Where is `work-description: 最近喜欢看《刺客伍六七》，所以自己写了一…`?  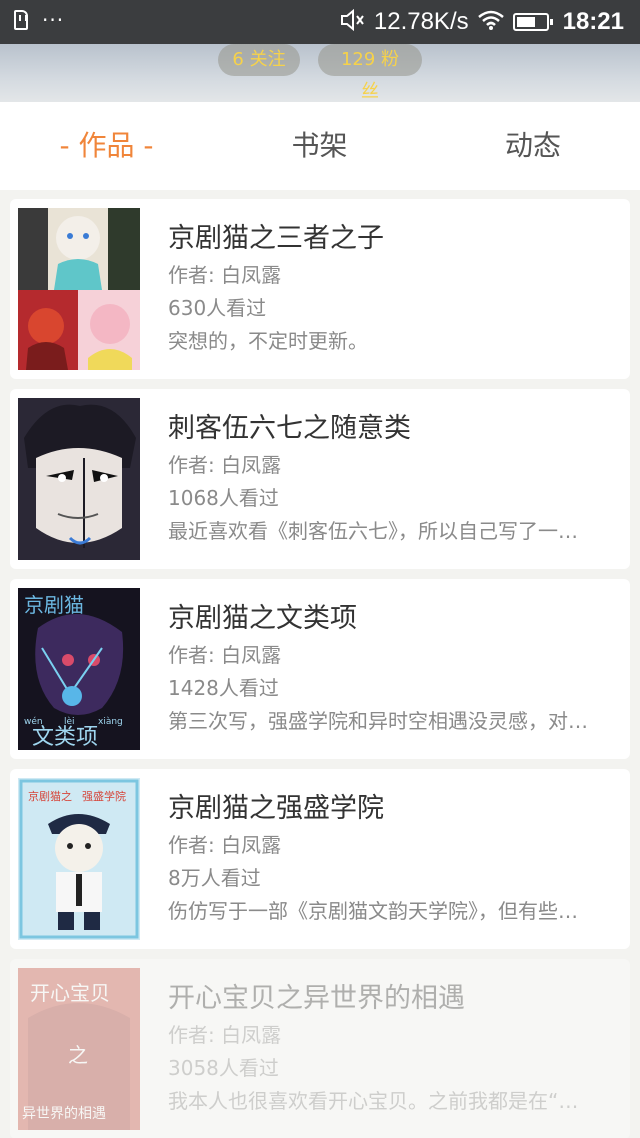
work-description: 最近喜欢看《刺客伍六七》，所以自己写了一… is located at coordinates (373, 531).